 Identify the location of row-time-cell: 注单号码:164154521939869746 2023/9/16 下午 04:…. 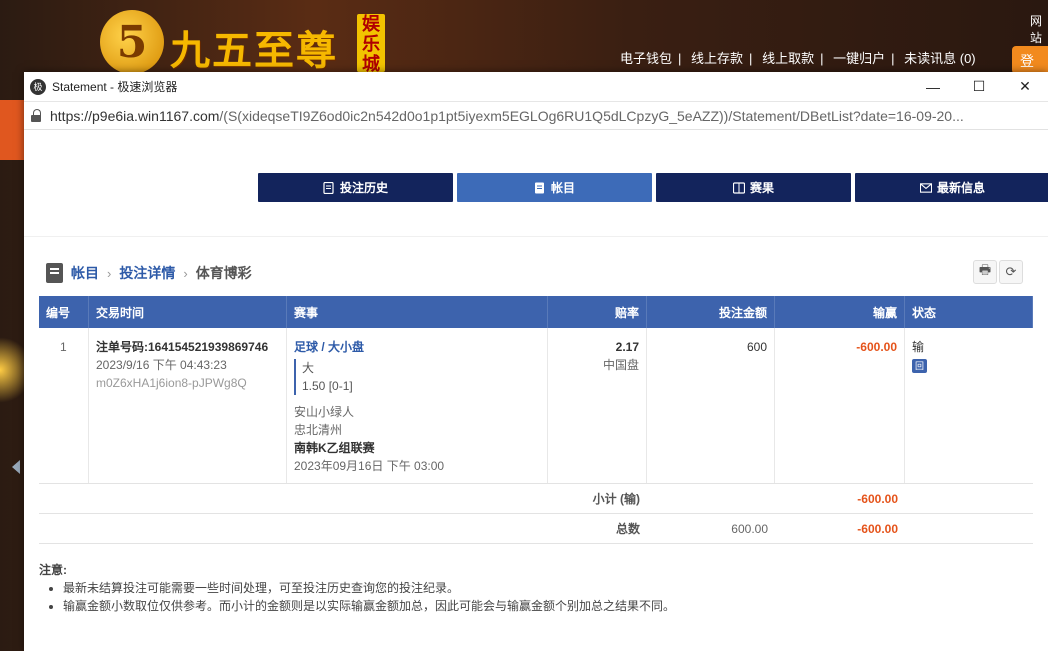
(188, 405).